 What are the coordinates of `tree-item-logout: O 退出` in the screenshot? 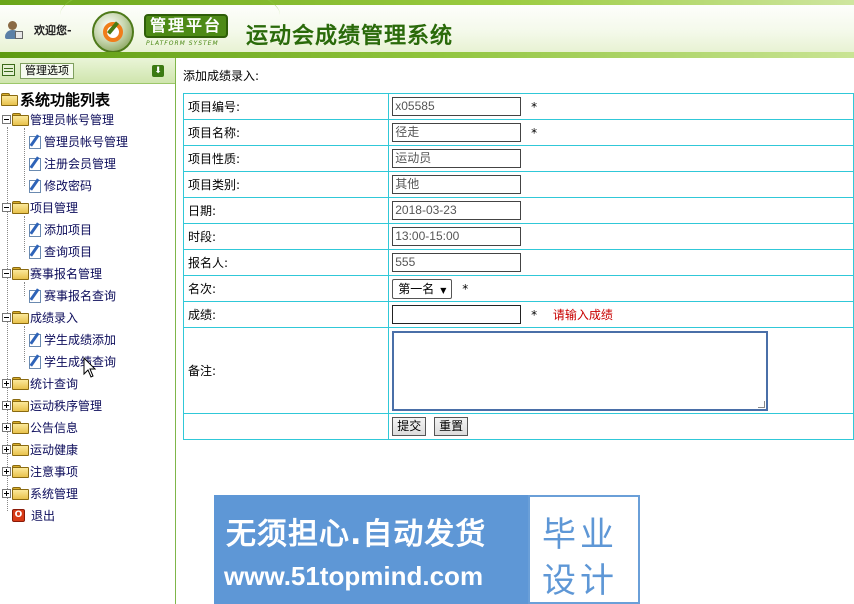 It's located at (33, 515).